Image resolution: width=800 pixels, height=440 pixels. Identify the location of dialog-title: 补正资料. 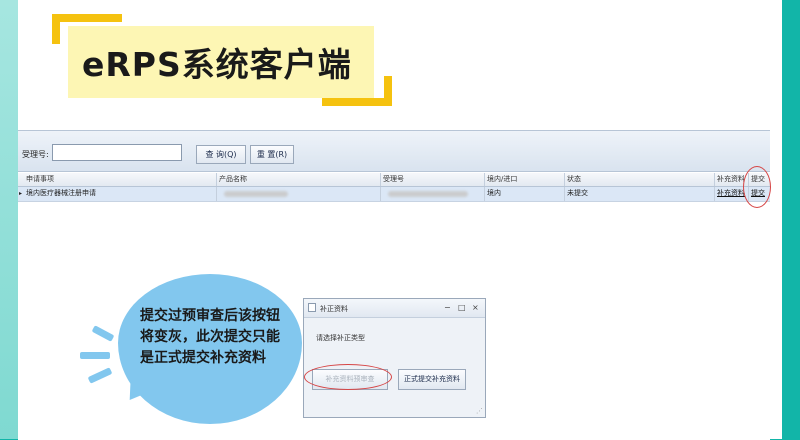
(334, 309).